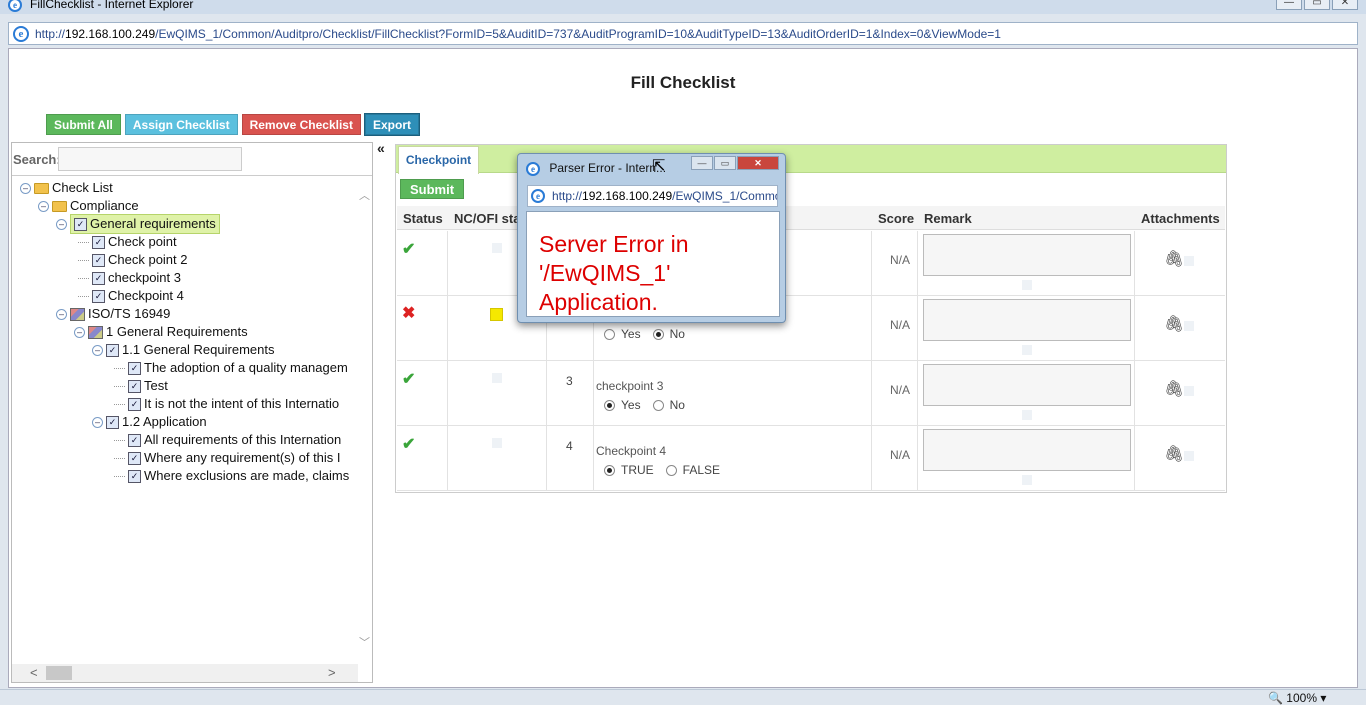  What do you see at coordinates (438, 160) in the screenshot?
I see `tab-checkpoint: Checkpoint` at bounding box center [438, 160].